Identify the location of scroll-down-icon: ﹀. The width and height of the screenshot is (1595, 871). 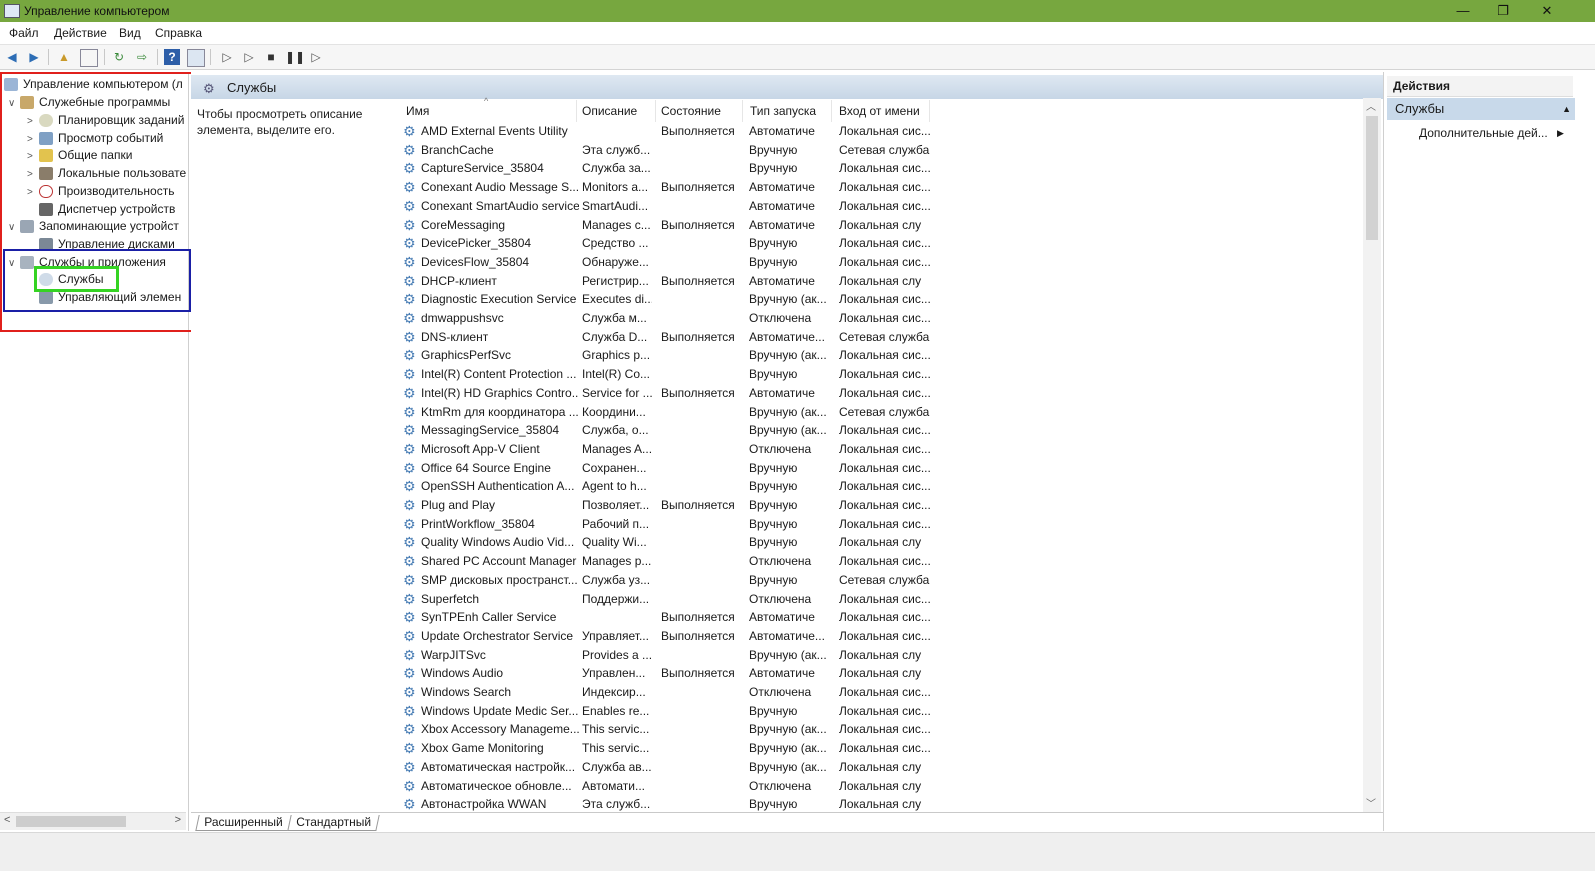
(1371, 802).